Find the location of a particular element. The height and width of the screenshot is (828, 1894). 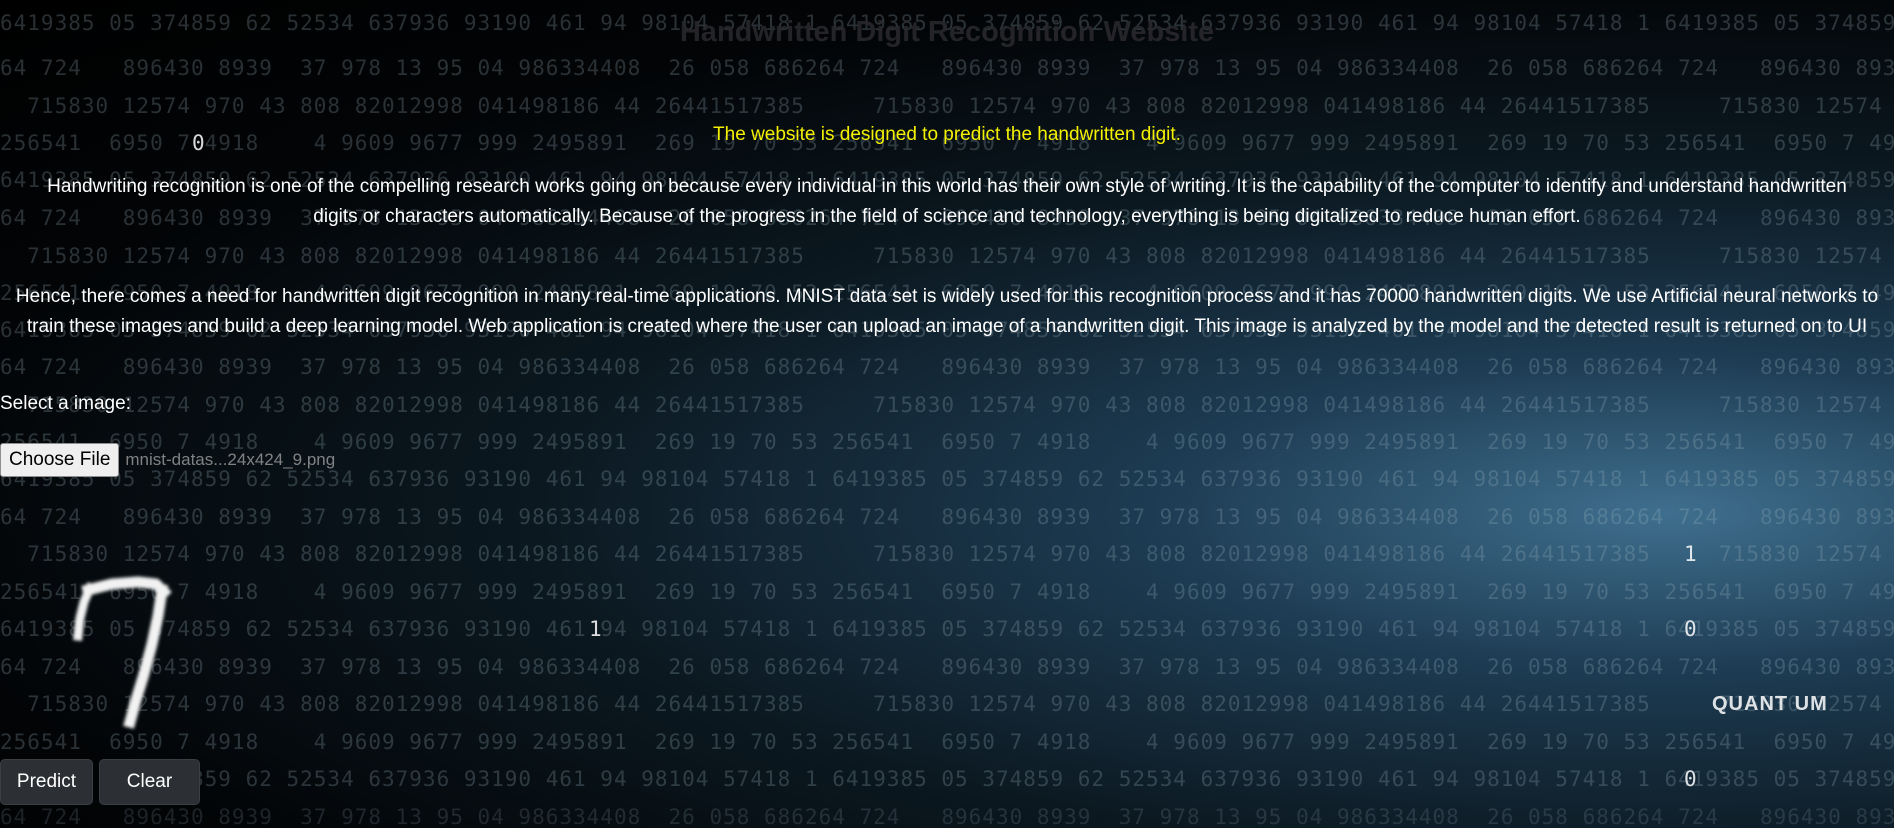

predict-button: Predict is located at coordinates (46, 782).